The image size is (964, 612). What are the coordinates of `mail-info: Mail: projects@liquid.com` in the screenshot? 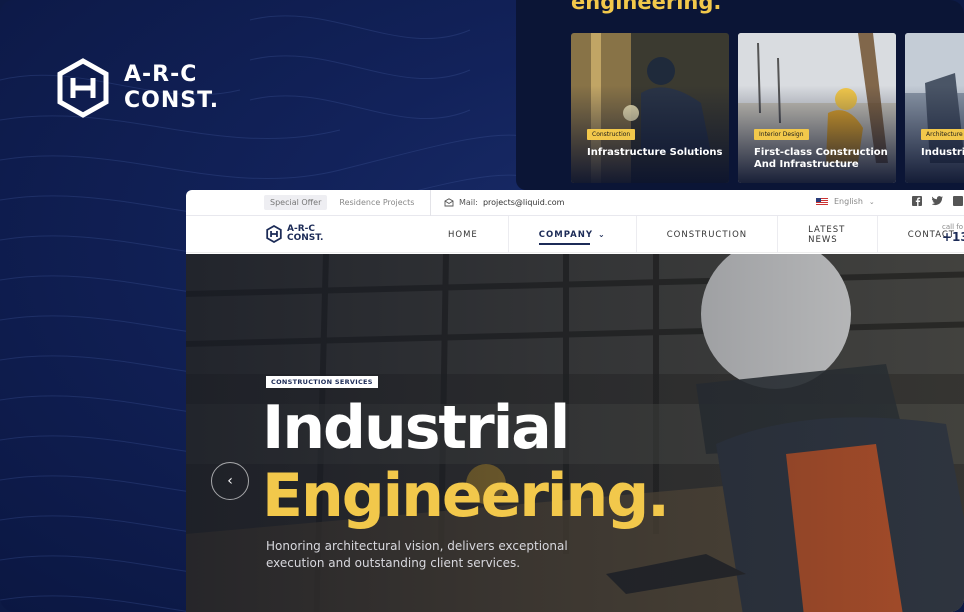 It's located at (504, 202).